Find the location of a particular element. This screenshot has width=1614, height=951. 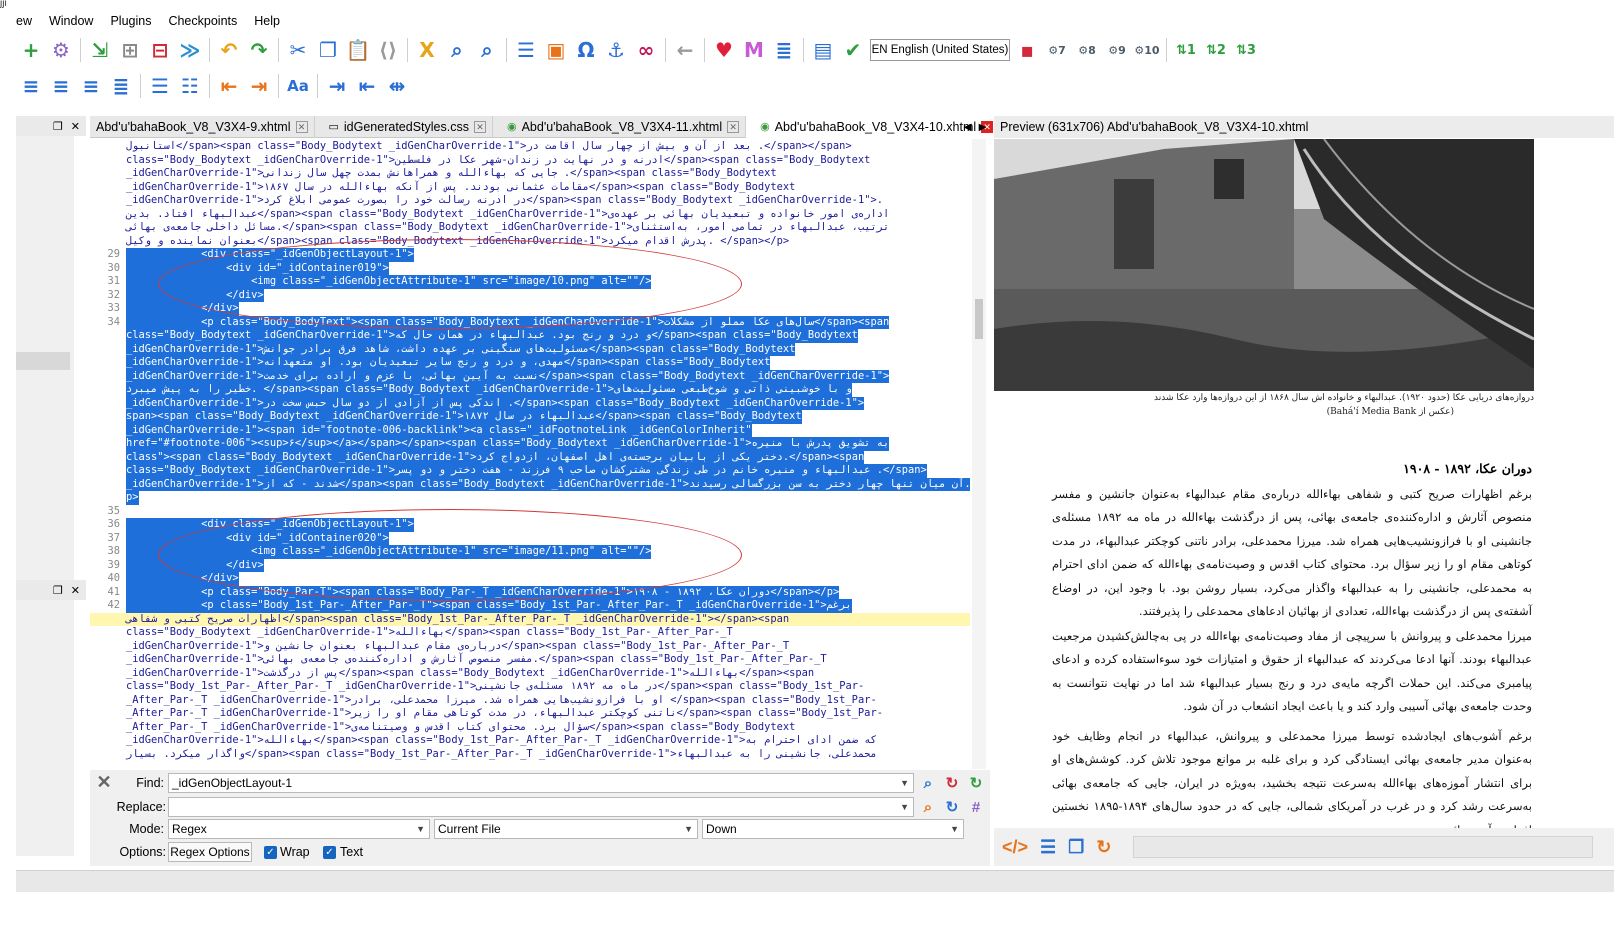

close-find-icon: ✕ is located at coordinates (104, 782).